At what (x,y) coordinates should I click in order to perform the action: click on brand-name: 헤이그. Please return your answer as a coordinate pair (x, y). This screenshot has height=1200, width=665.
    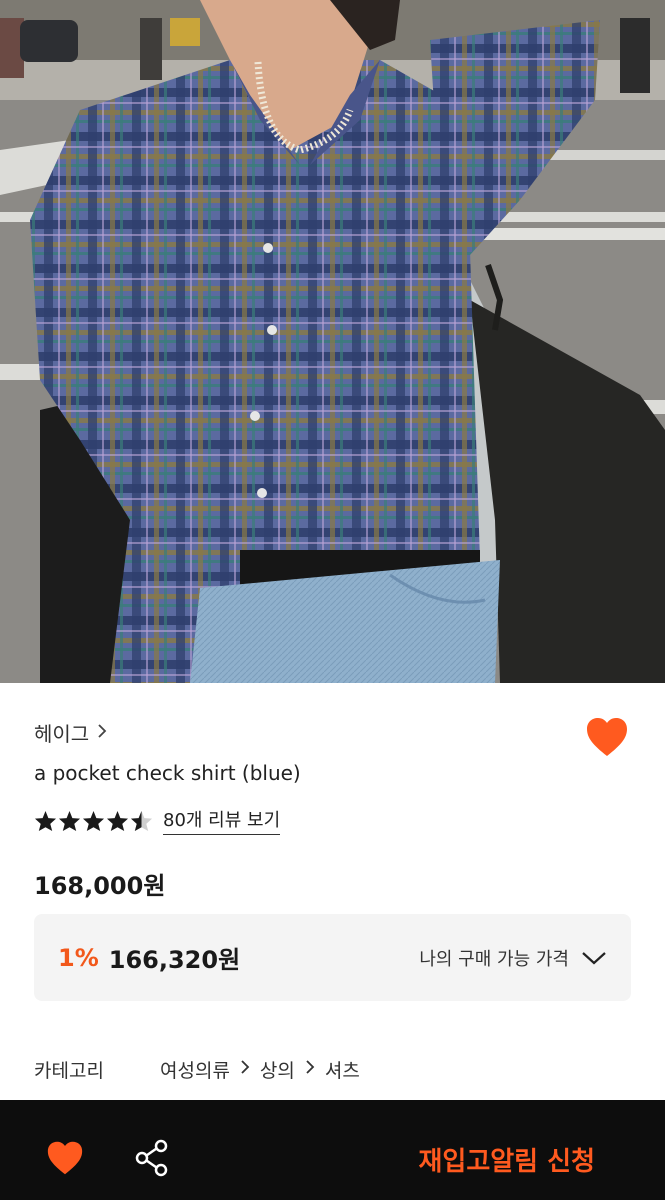
    Looking at the image, I should click on (62, 734).